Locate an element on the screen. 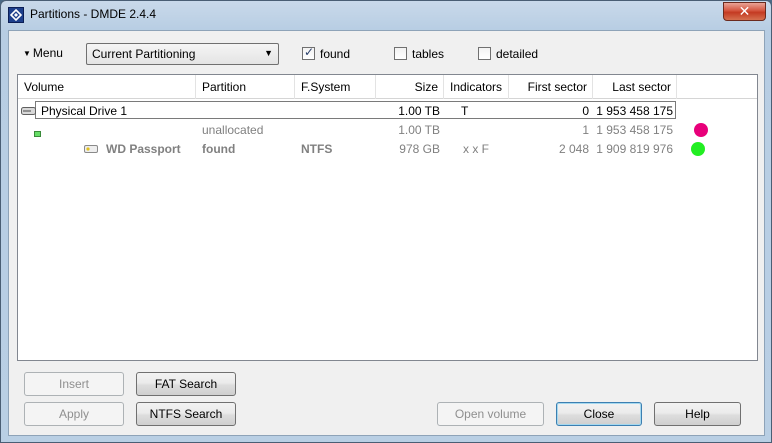  detailed-checkbox-box is located at coordinates (484, 53).